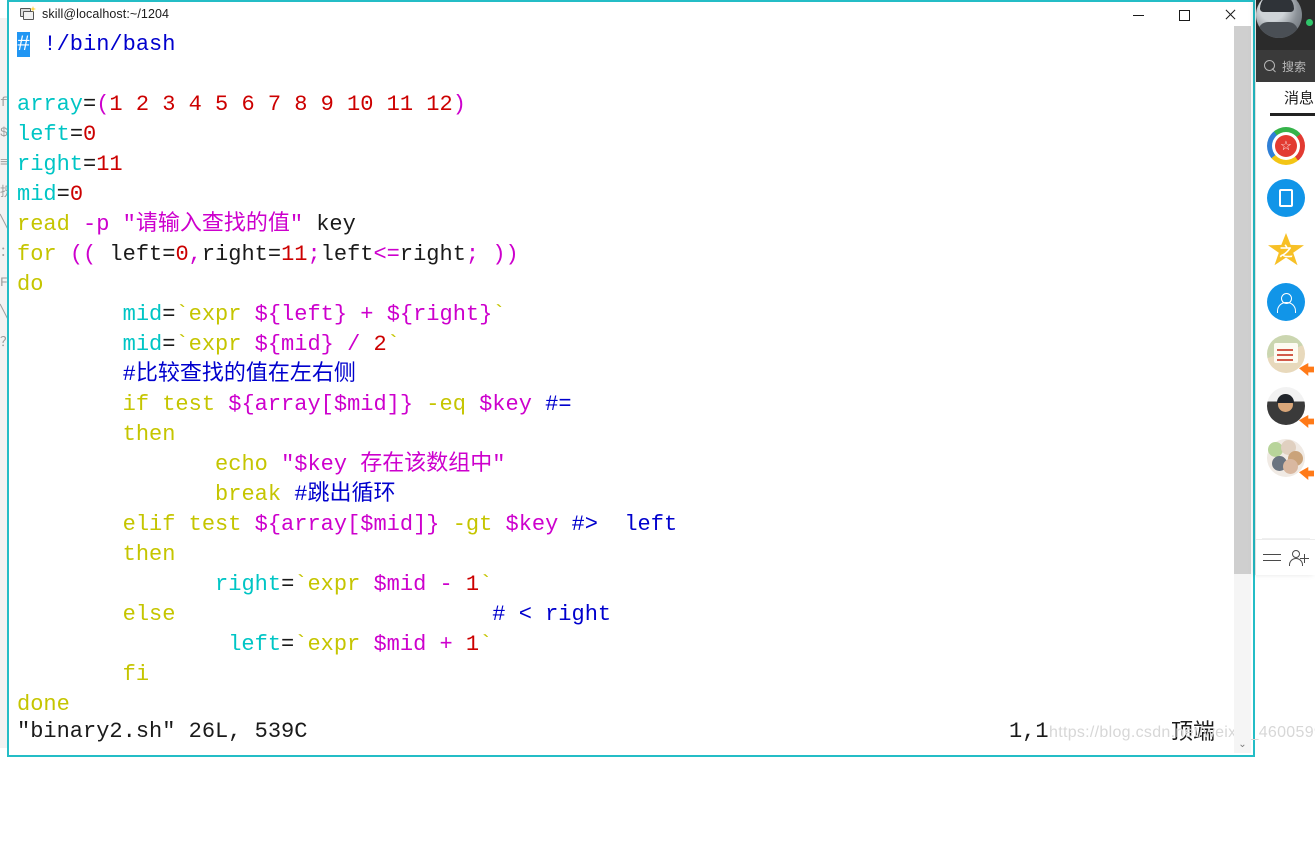  What do you see at coordinates (347, 135) in the screenshot?
I see `terminal-line: left=0` at bounding box center [347, 135].